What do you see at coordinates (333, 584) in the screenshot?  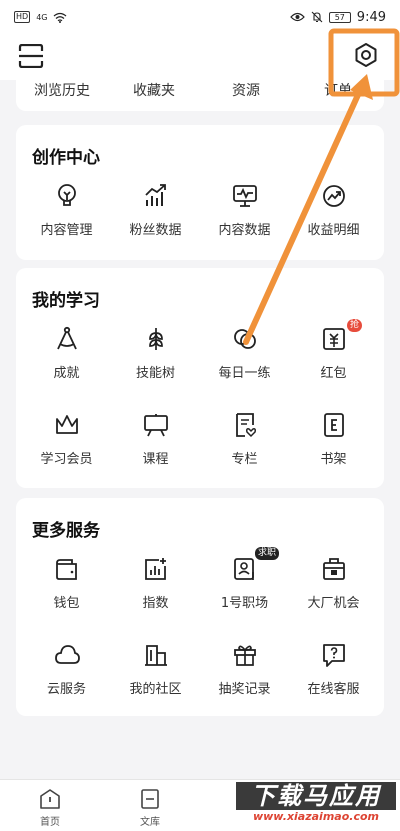 I see `big-company-item: 大厂机会` at bounding box center [333, 584].